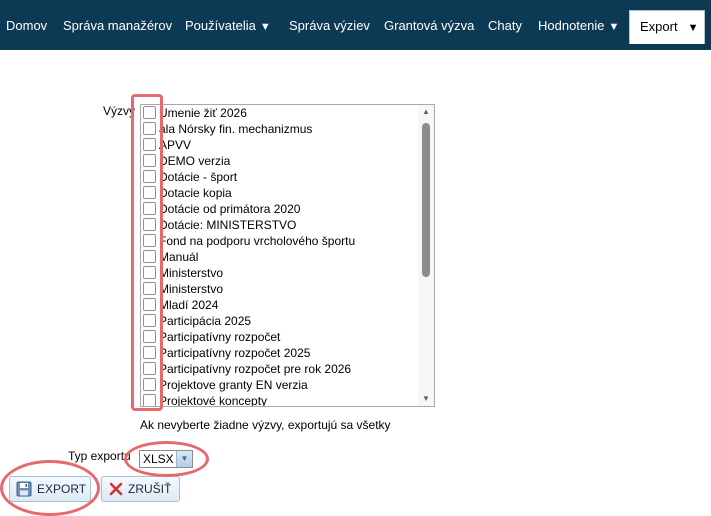 This screenshot has width=711, height=516. What do you see at coordinates (257, 241) in the screenshot?
I see `list-item-label: Fond na podporu vrcholového športu` at bounding box center [257, 241].